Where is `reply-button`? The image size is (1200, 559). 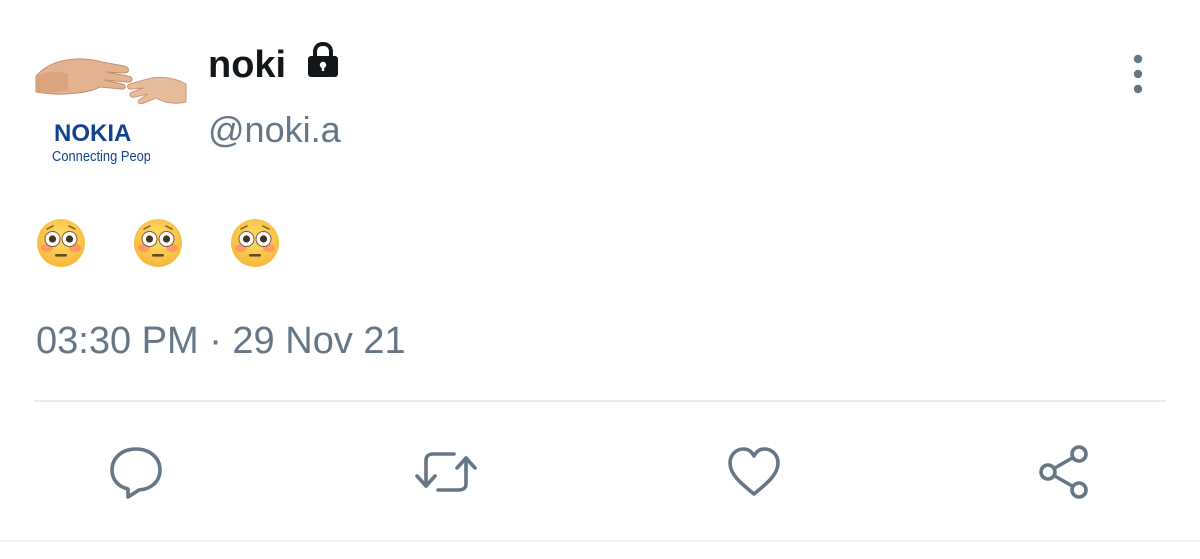
reply-button is located at coordinates (136, 472).